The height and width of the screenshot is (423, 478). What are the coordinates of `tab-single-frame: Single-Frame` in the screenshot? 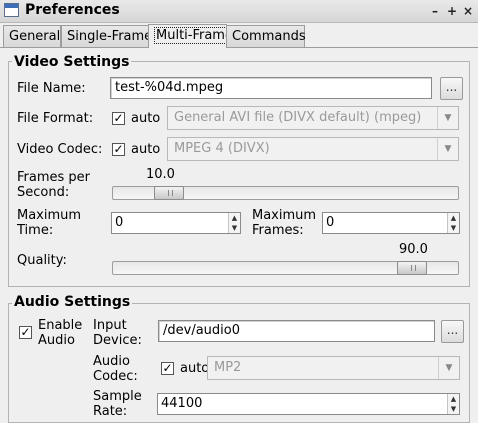 It's located at (107, 36).